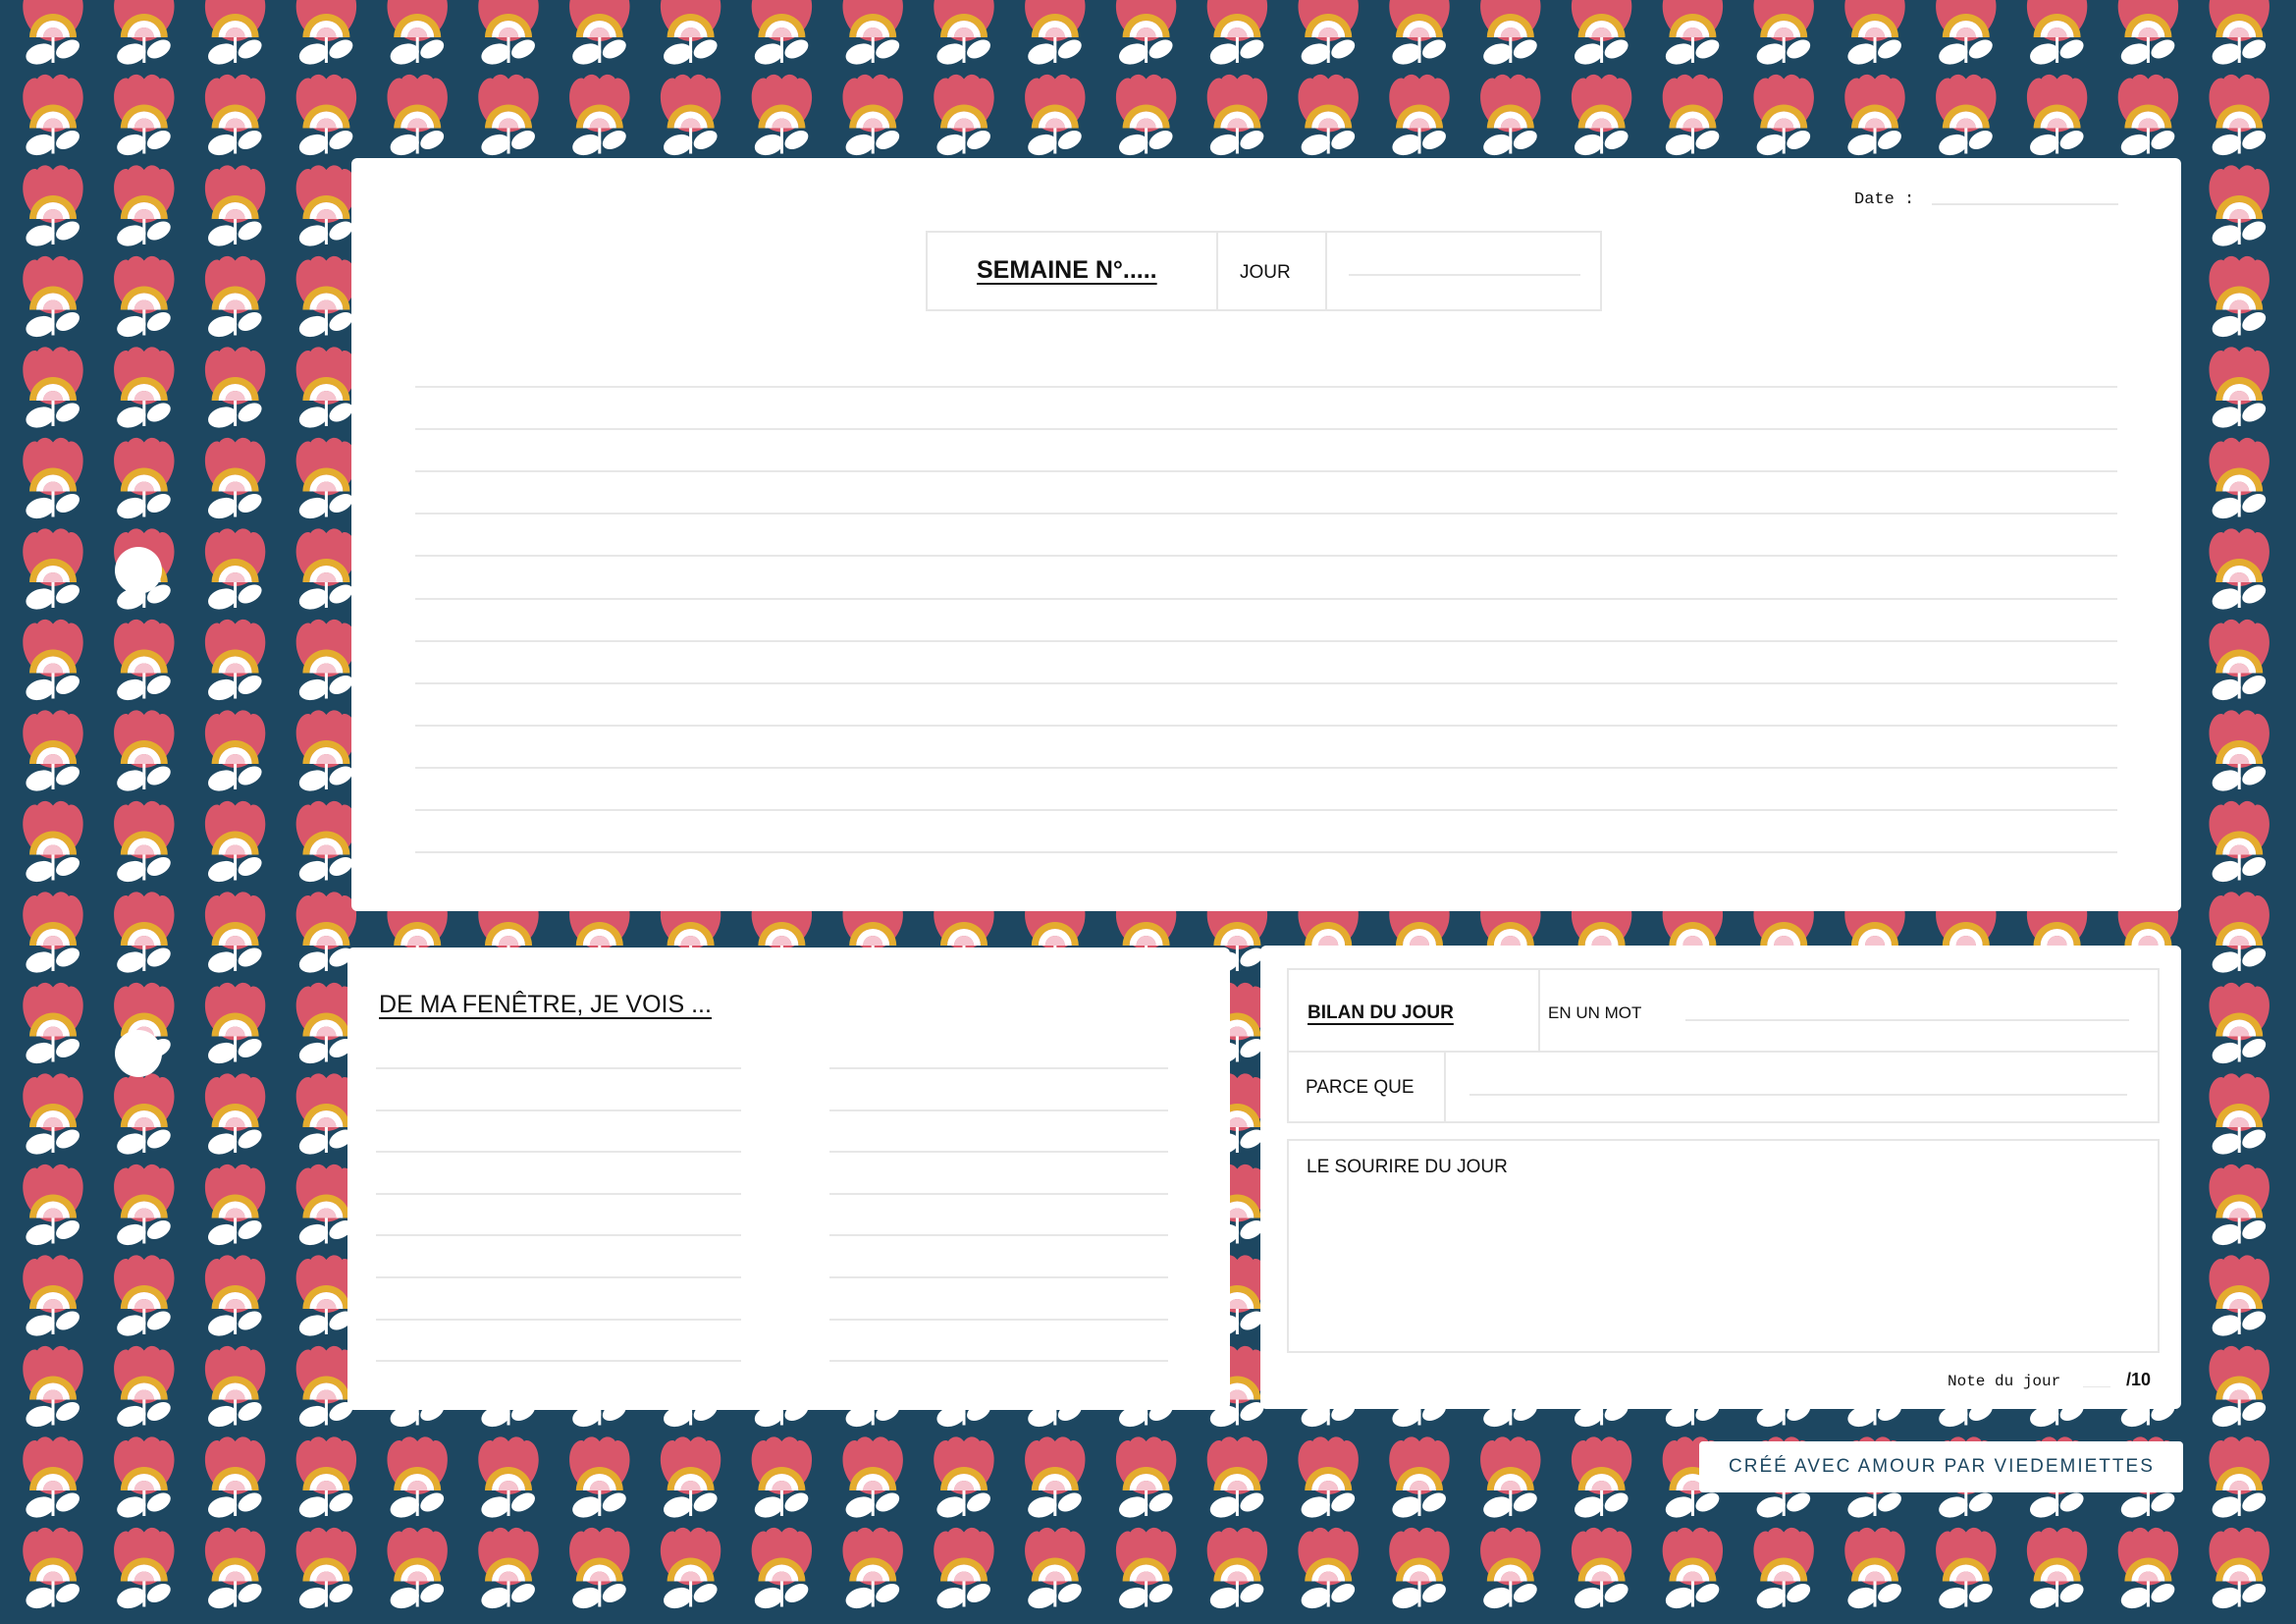  I want to click on credit-text: CRÉÉ AVEC AMOUR PAR VIEDEMIETTES, so click(1942, 1466).